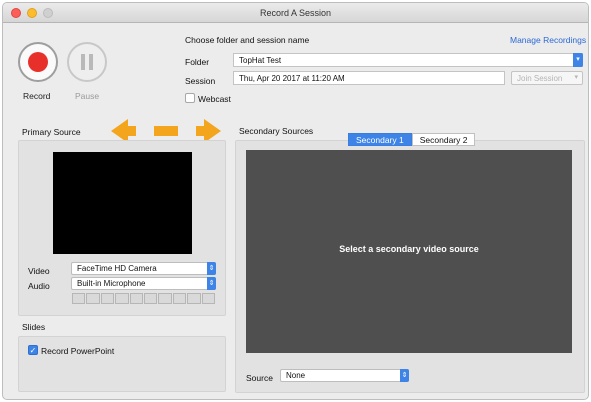 This screenshot has width=591, height=402. I want to click on secondary-source-message: Select a secondary video source, so click(409, 249).